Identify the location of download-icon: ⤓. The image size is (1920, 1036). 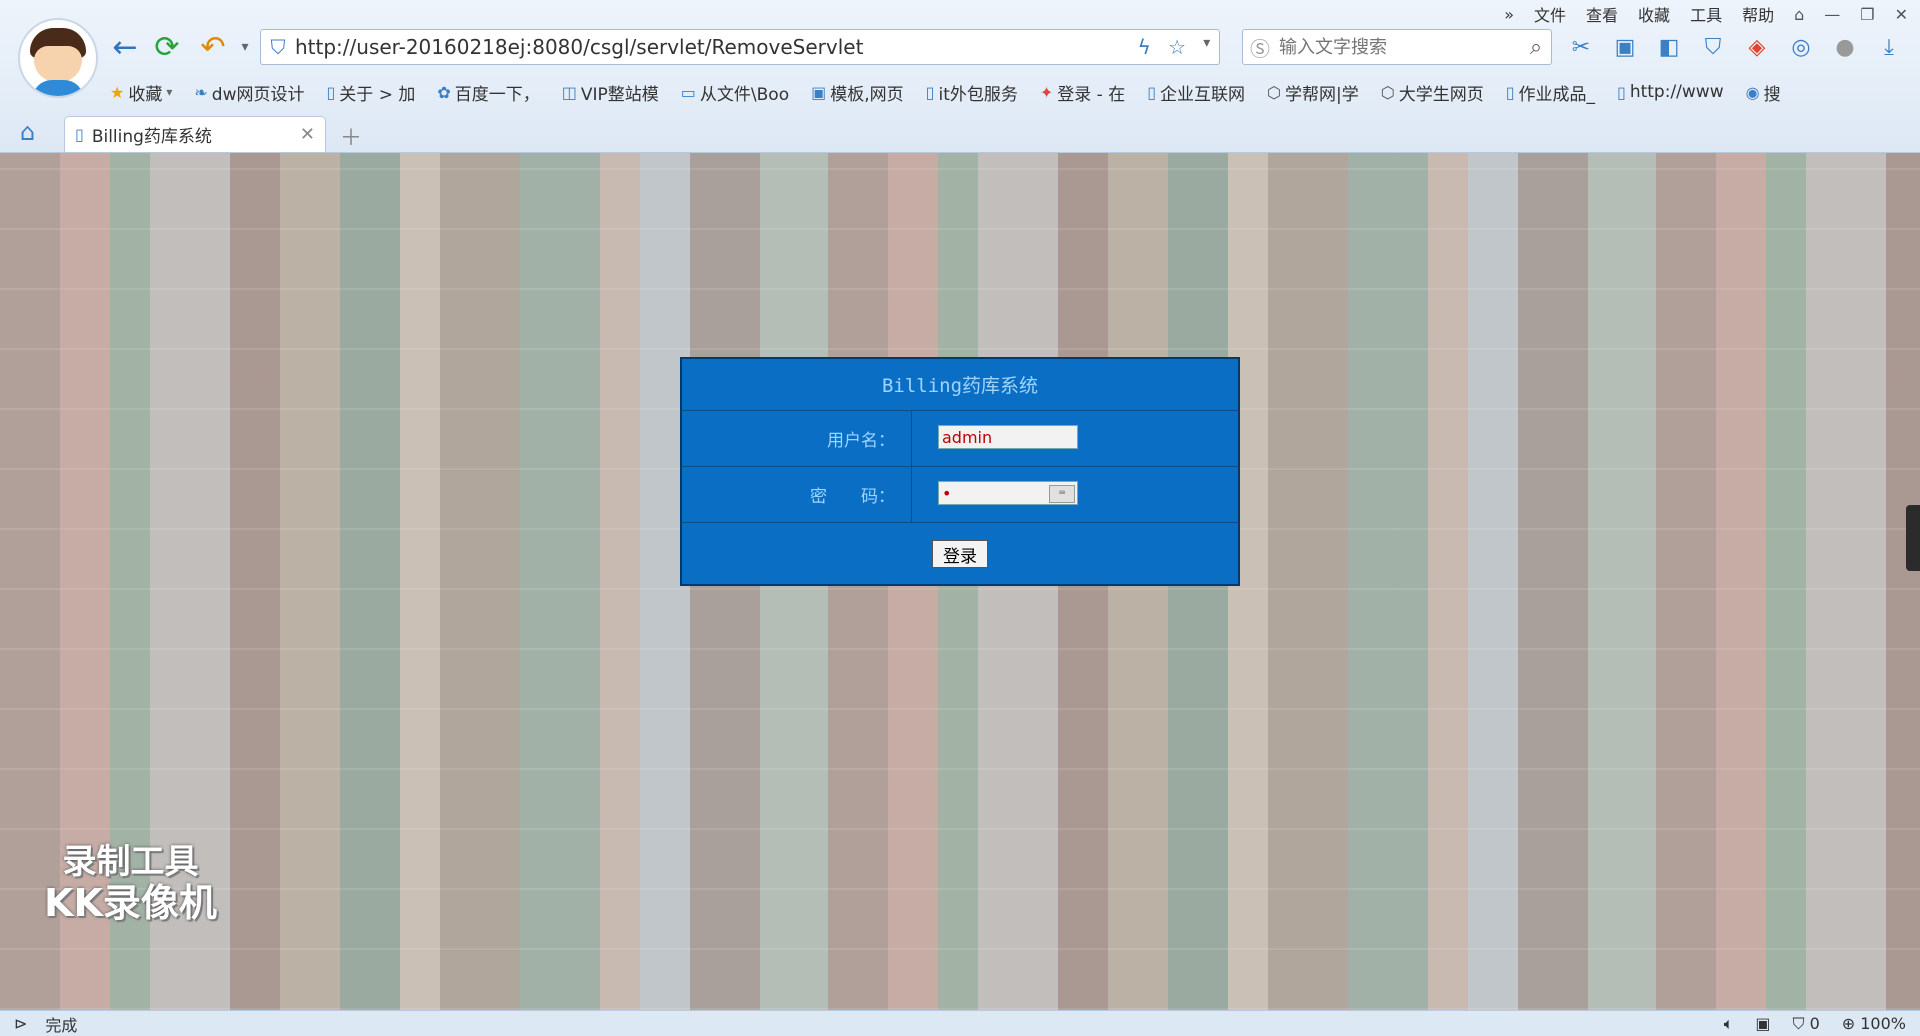
(1889, 47).